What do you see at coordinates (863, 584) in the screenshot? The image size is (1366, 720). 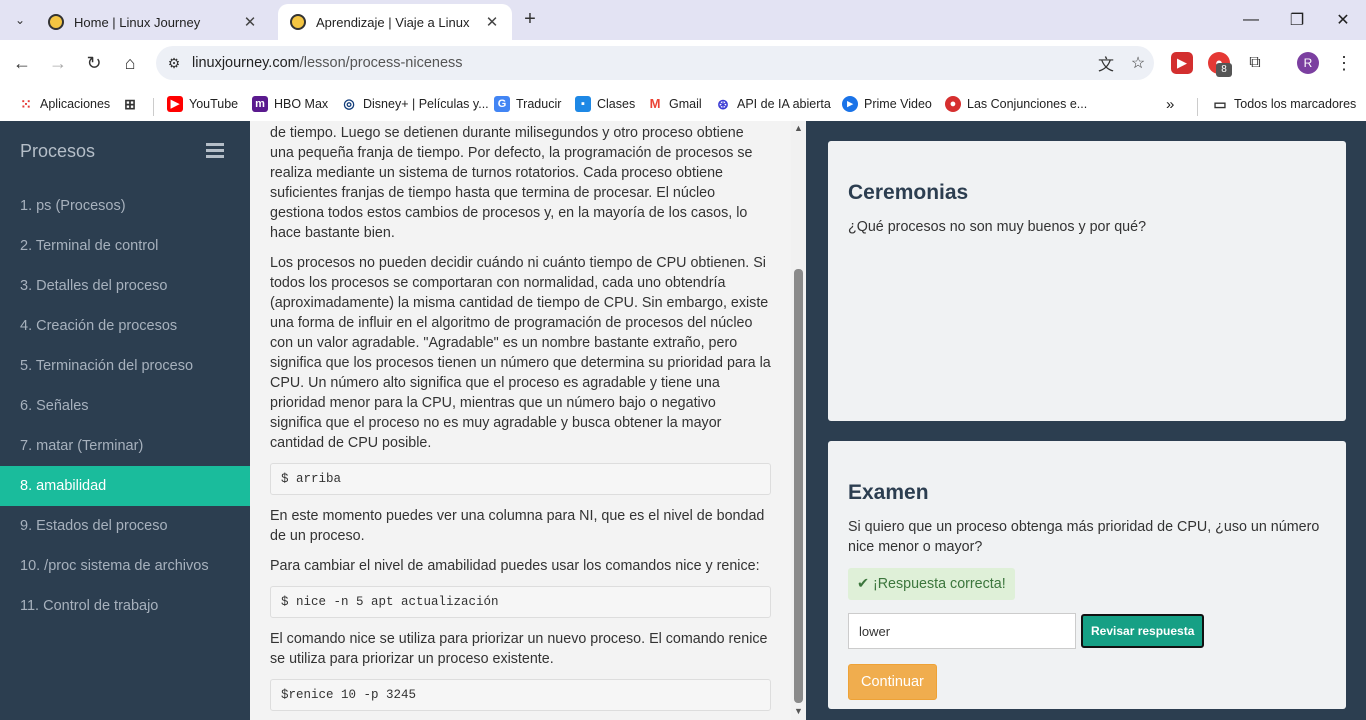 I see `checkmark-icon: ✔` at bounding box center [863, 584].